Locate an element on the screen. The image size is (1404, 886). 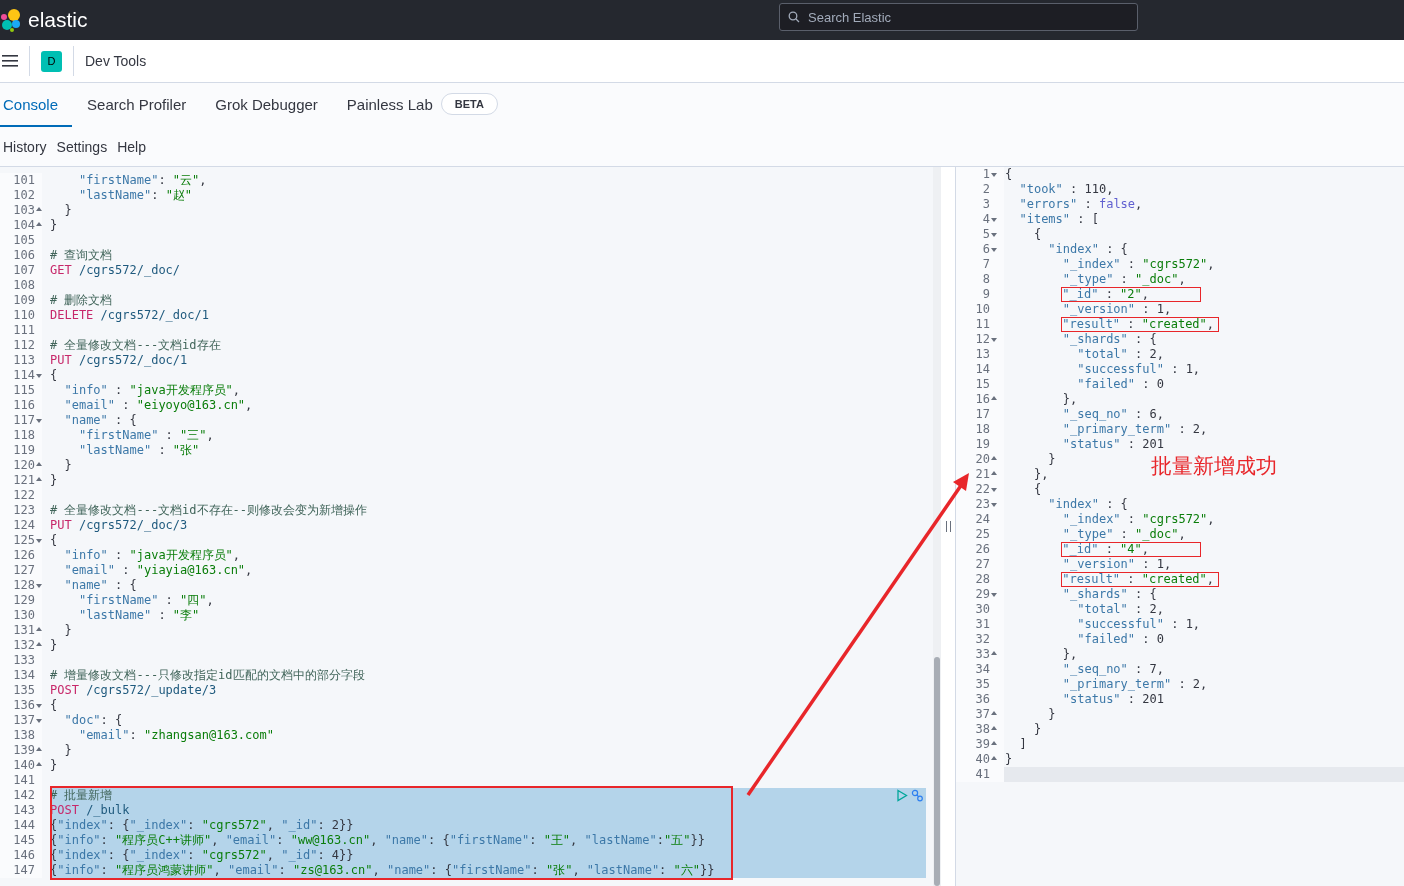
line-number: 35 is located at coordinates (982, 684).